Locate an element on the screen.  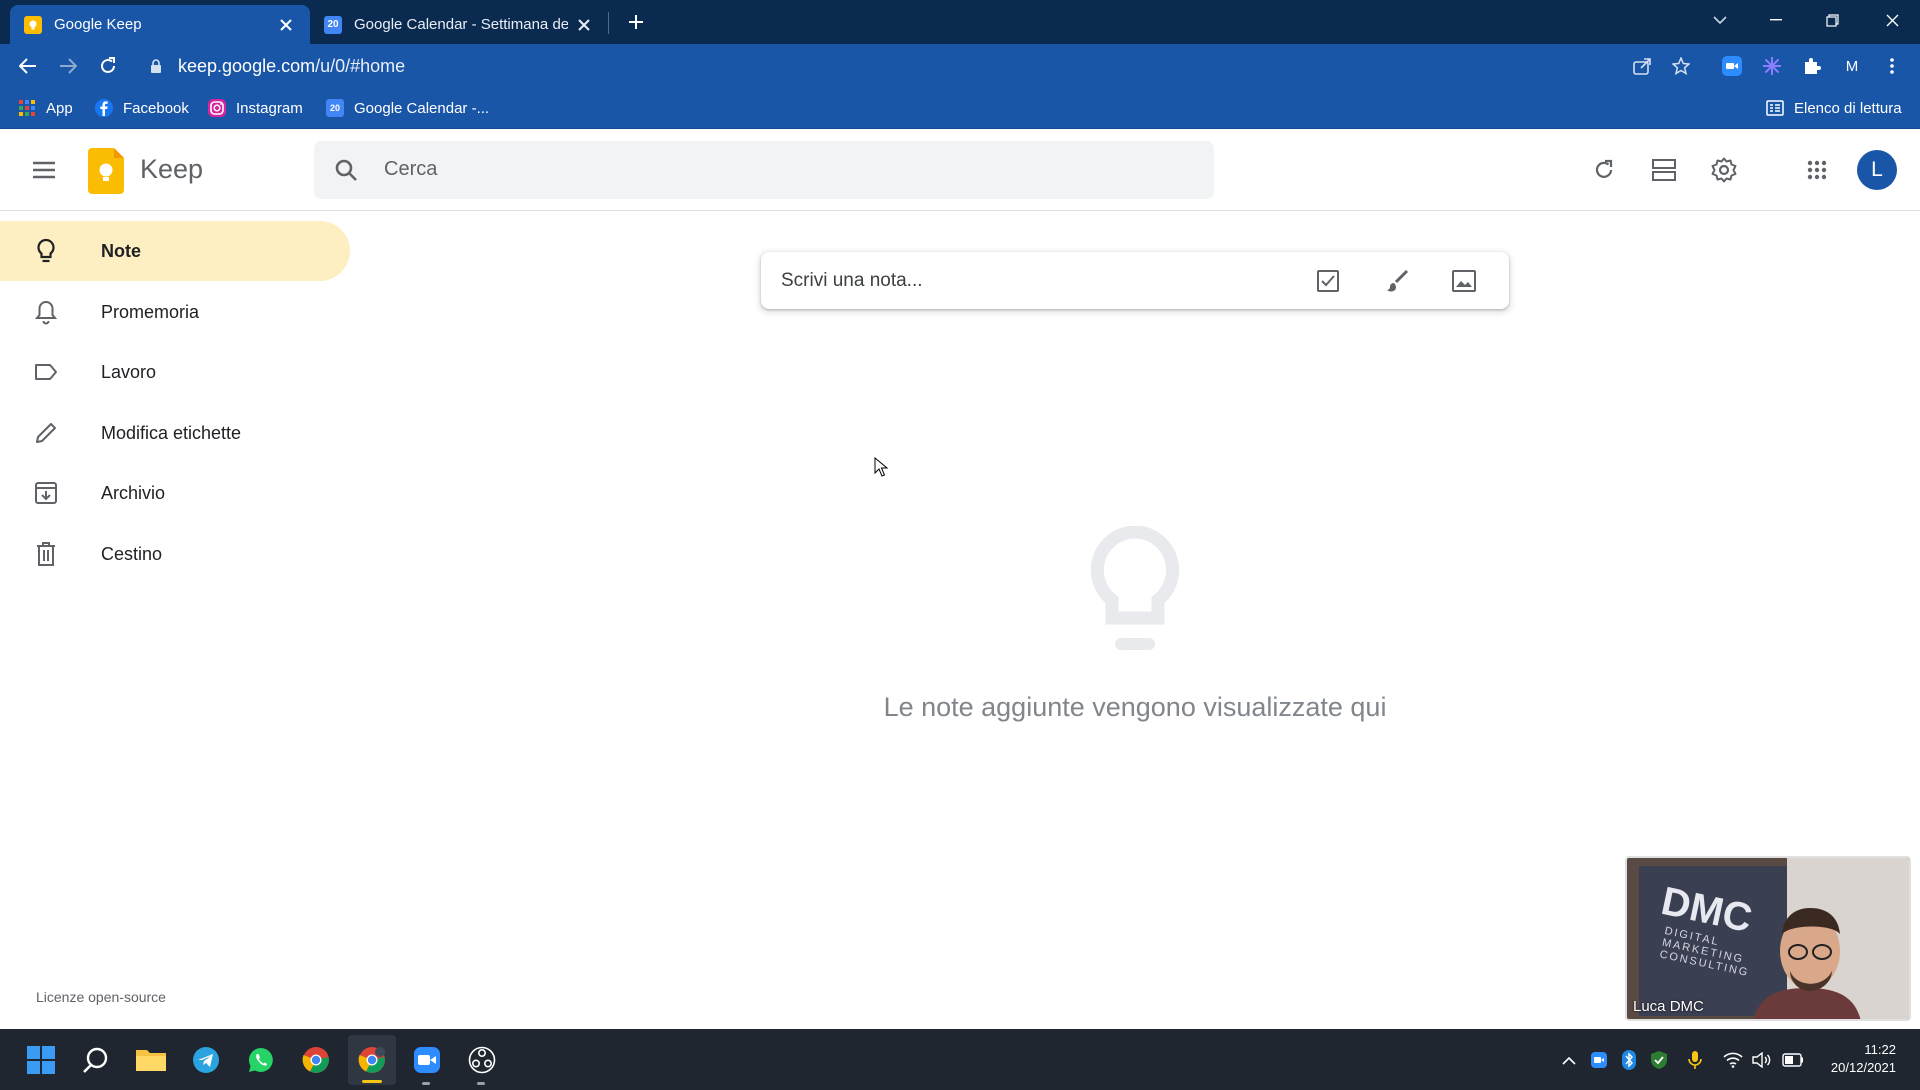
hamburger-menu-icon is located at coordinates (44, 170).